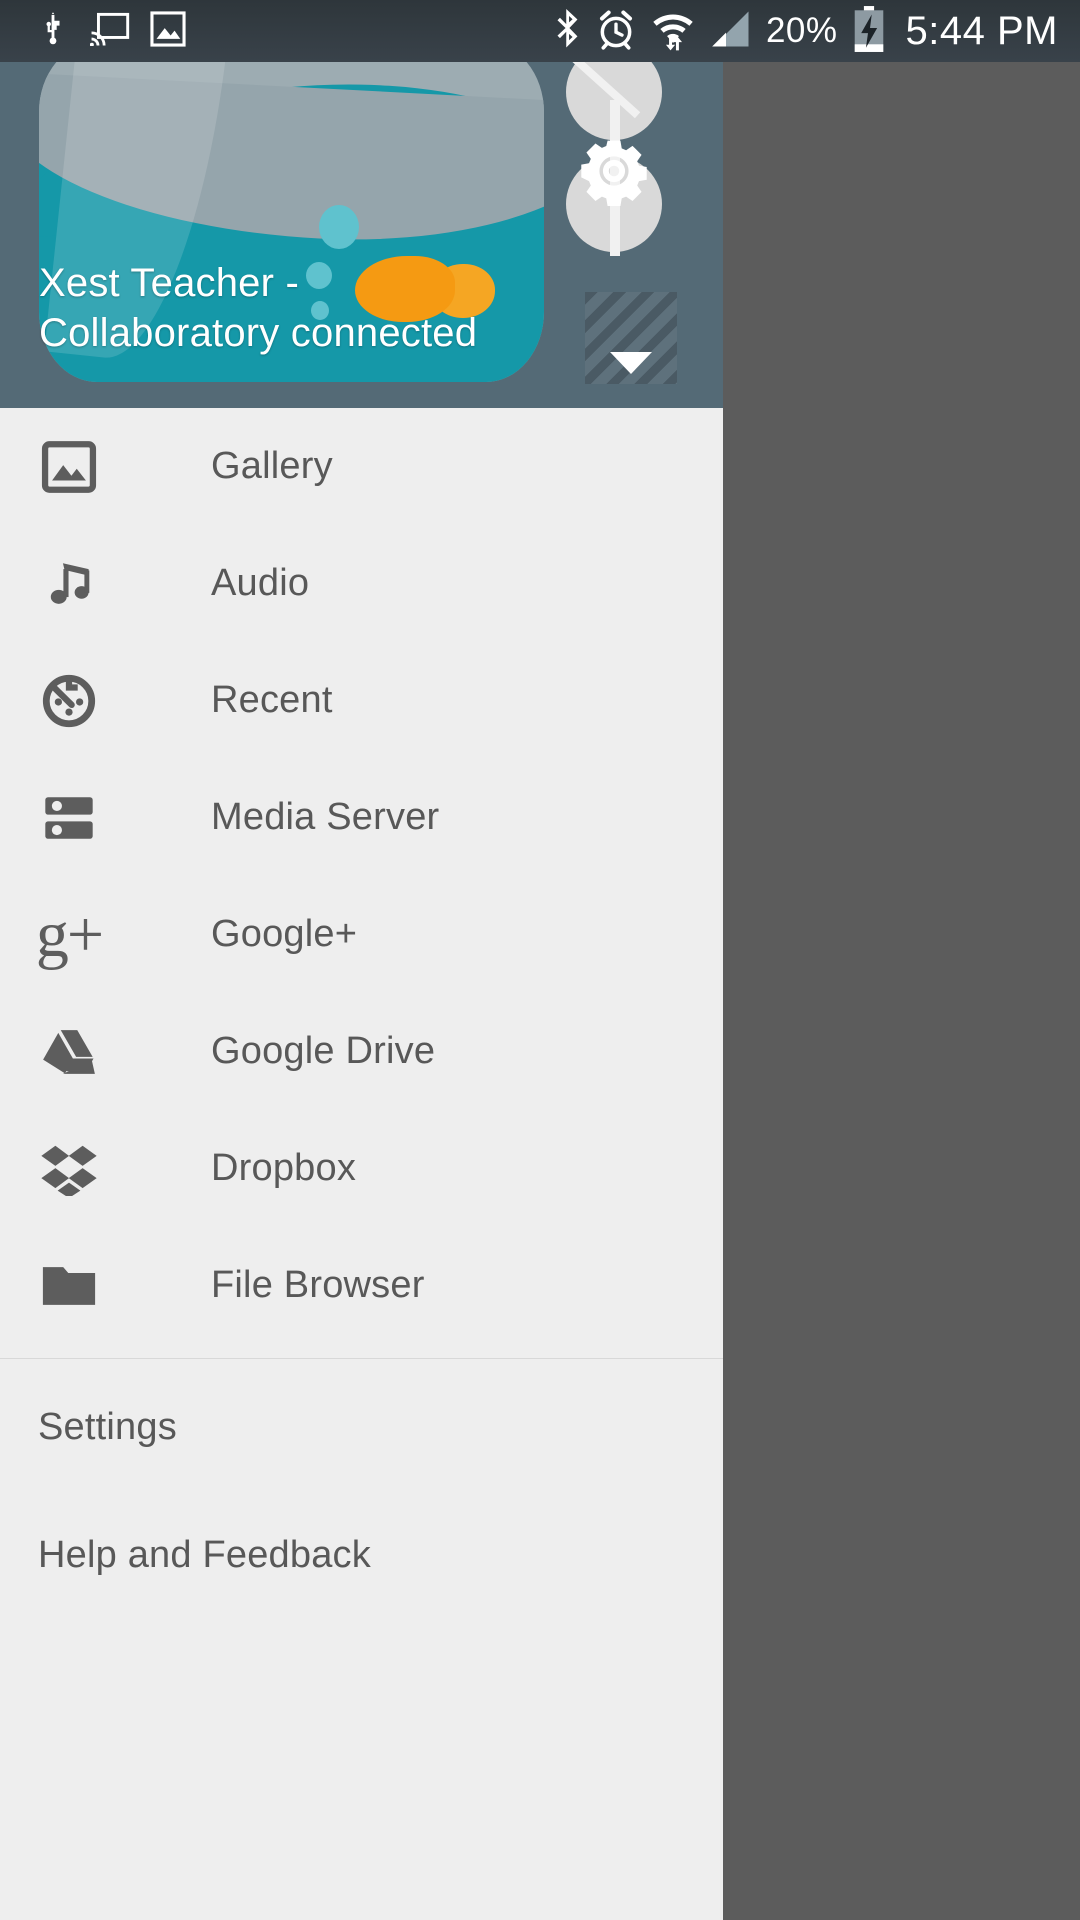  Describe the element at coordinates (616, 31) in the screenshot. I see `alarm-icon` at that location.